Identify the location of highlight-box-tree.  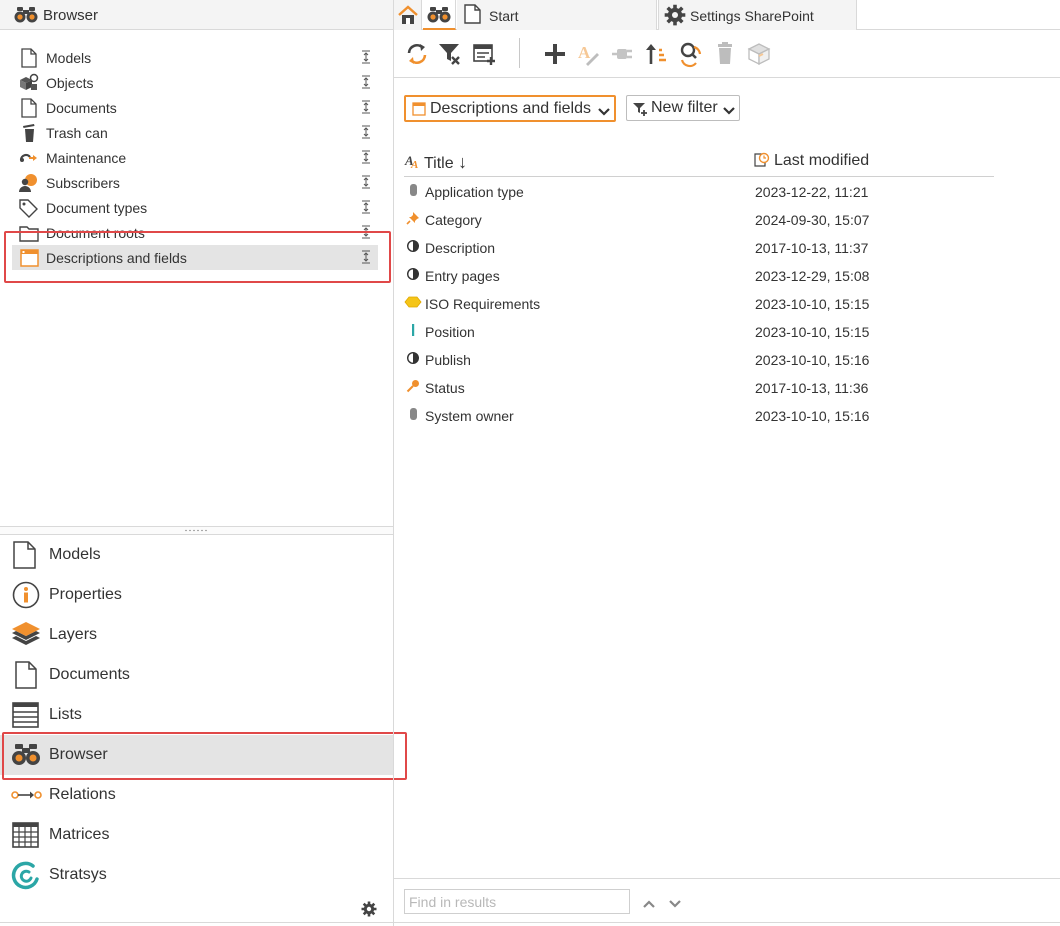
(197, 257).